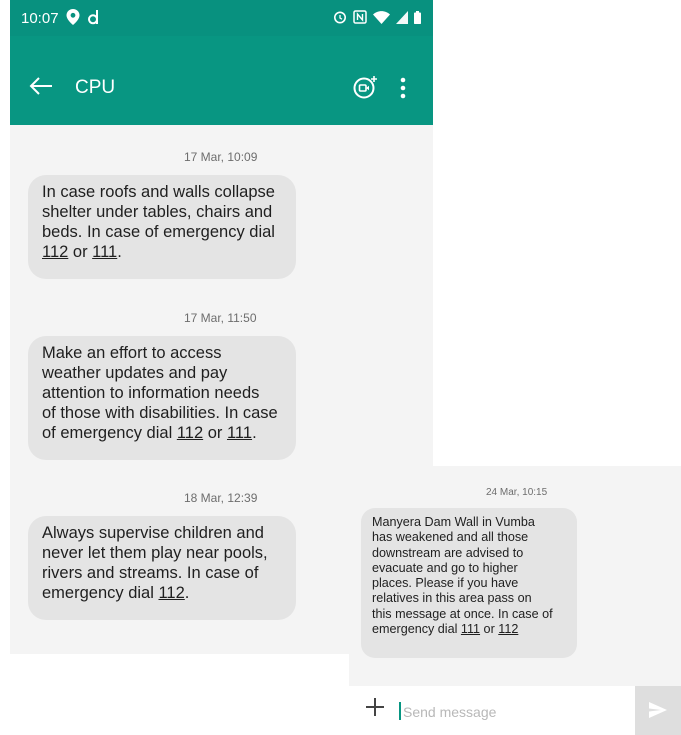  What do you see at coordinates (417, 17) in the screenshot?
I see `battery-icon` at bounding box center [417, 17].